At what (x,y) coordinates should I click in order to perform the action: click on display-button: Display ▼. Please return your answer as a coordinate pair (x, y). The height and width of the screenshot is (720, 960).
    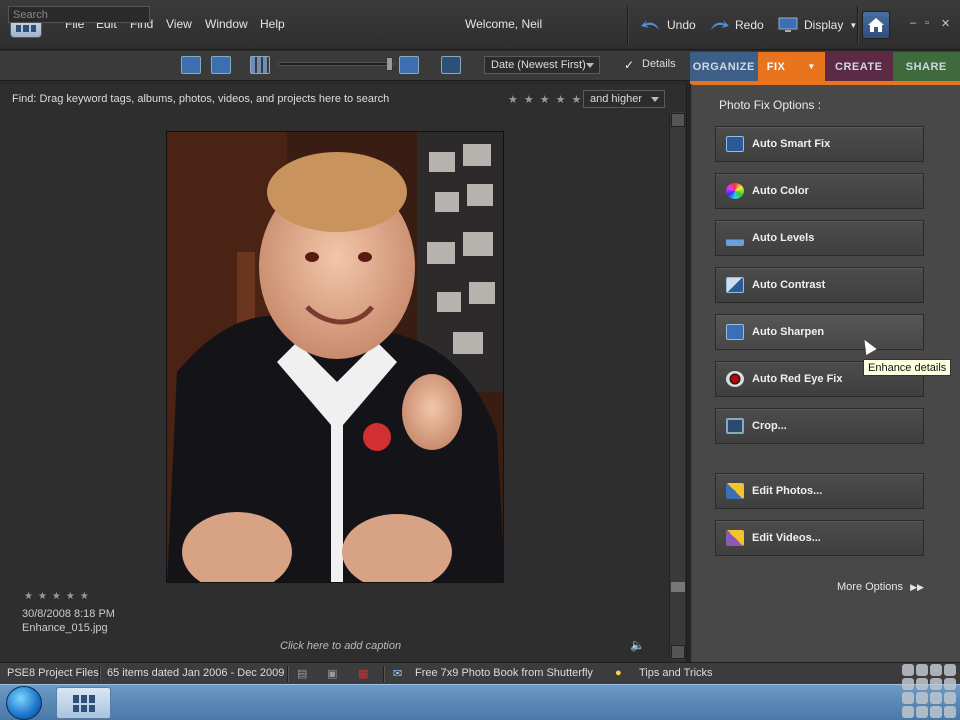
    Looking at the image, I should click on (817, 25).